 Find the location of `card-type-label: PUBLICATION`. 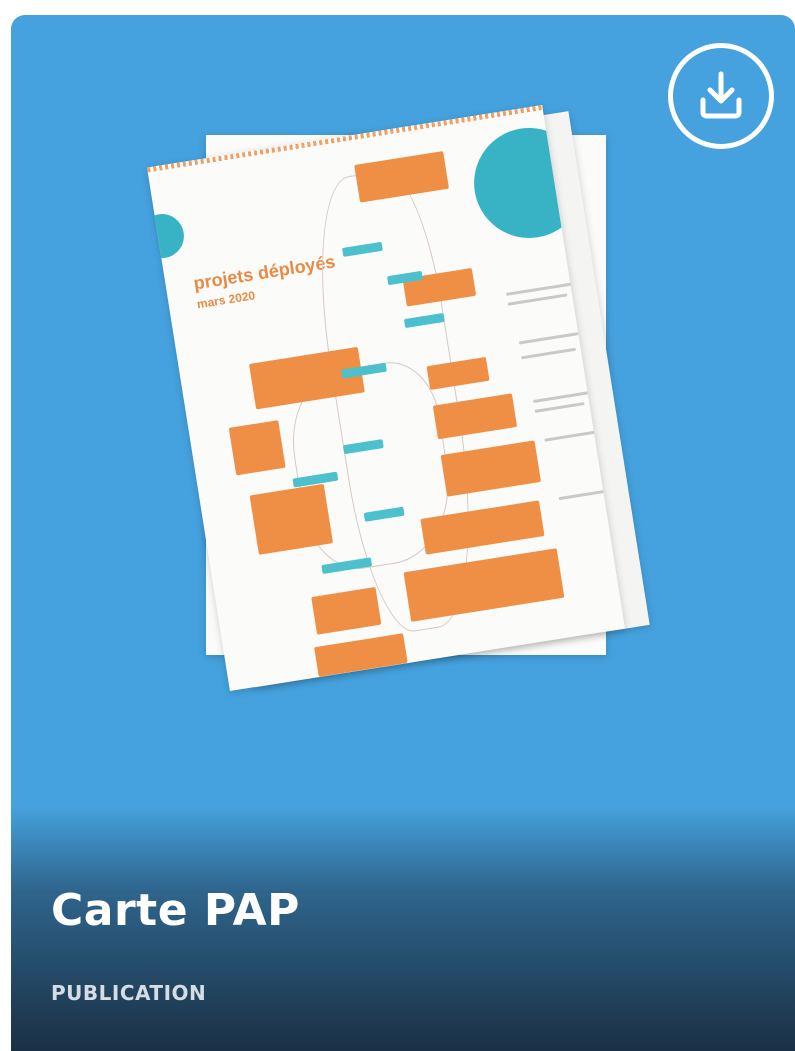

card-type-label: PUBLICATION is located at coordinates (129, 993).